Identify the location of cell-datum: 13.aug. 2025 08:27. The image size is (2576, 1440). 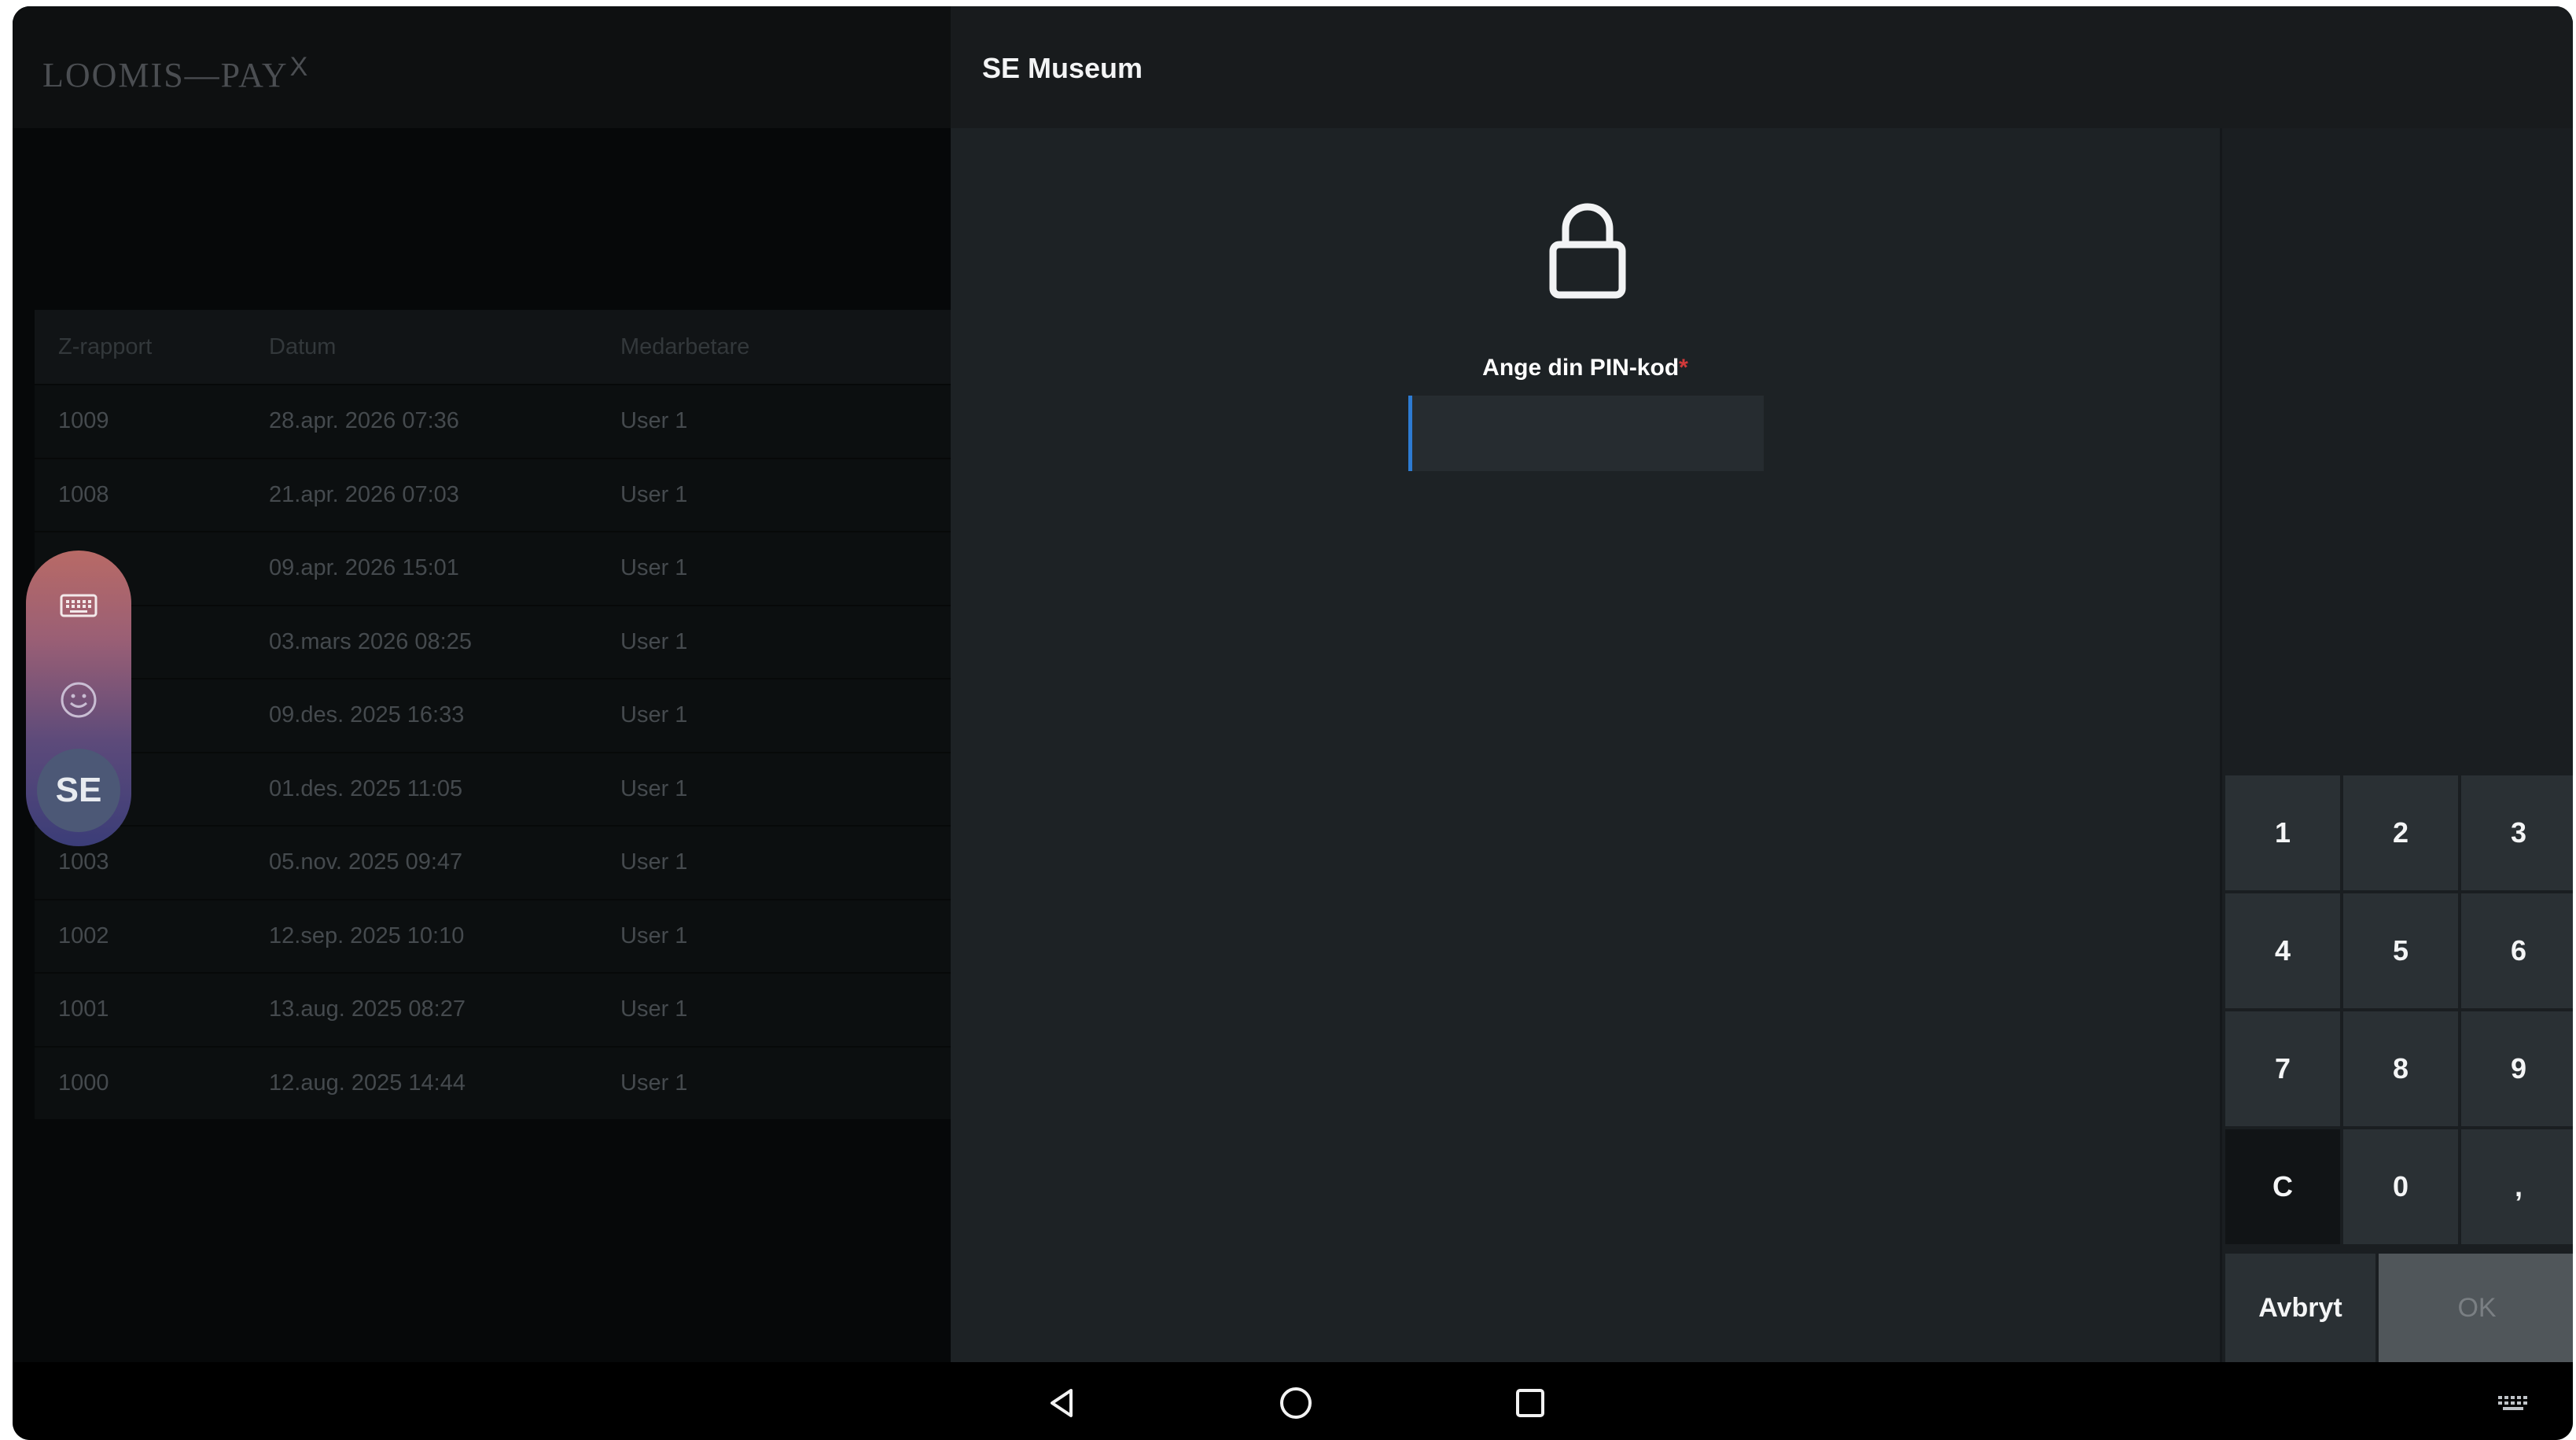
(367, 1009).